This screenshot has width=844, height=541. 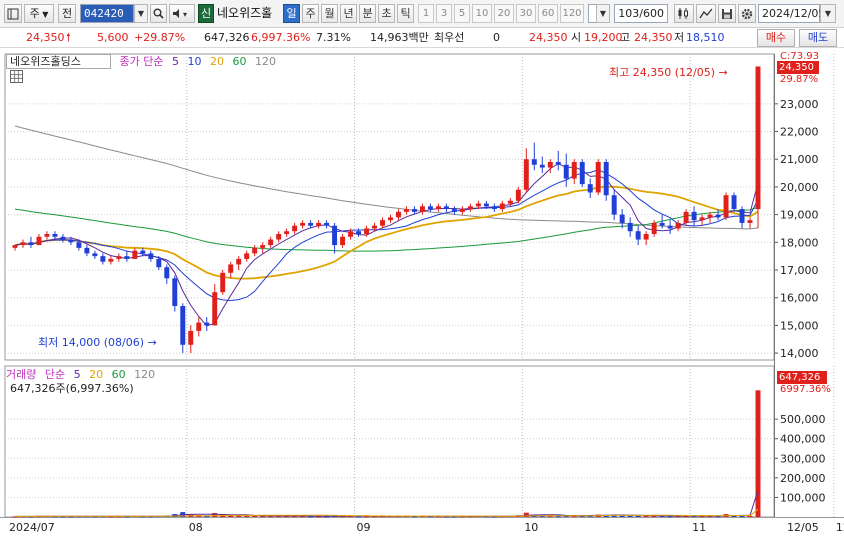 What do you see at coordinates (405, 13) in the screenshot?
I see `period-tick: 틱` at bounding box center [405, 13].